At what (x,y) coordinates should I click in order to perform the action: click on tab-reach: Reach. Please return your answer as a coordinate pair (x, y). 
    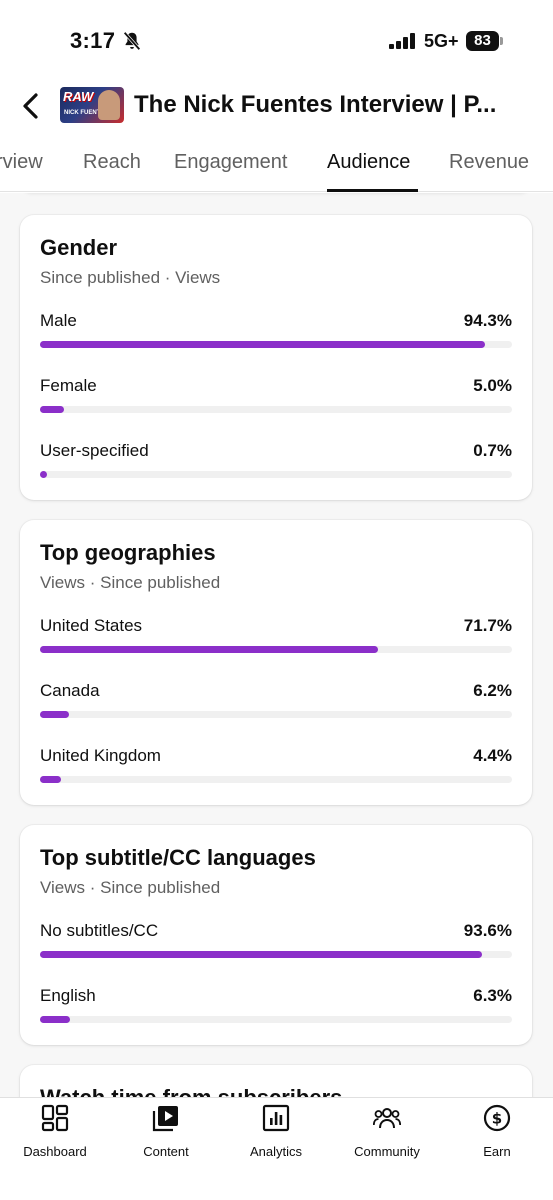
    Looking at the image, I should click on (112, 162).